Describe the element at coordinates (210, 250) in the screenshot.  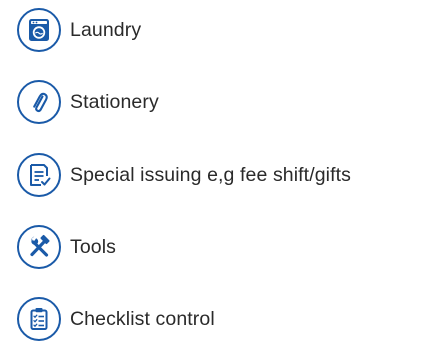
I see `category-item-tools: Tools` at that location.